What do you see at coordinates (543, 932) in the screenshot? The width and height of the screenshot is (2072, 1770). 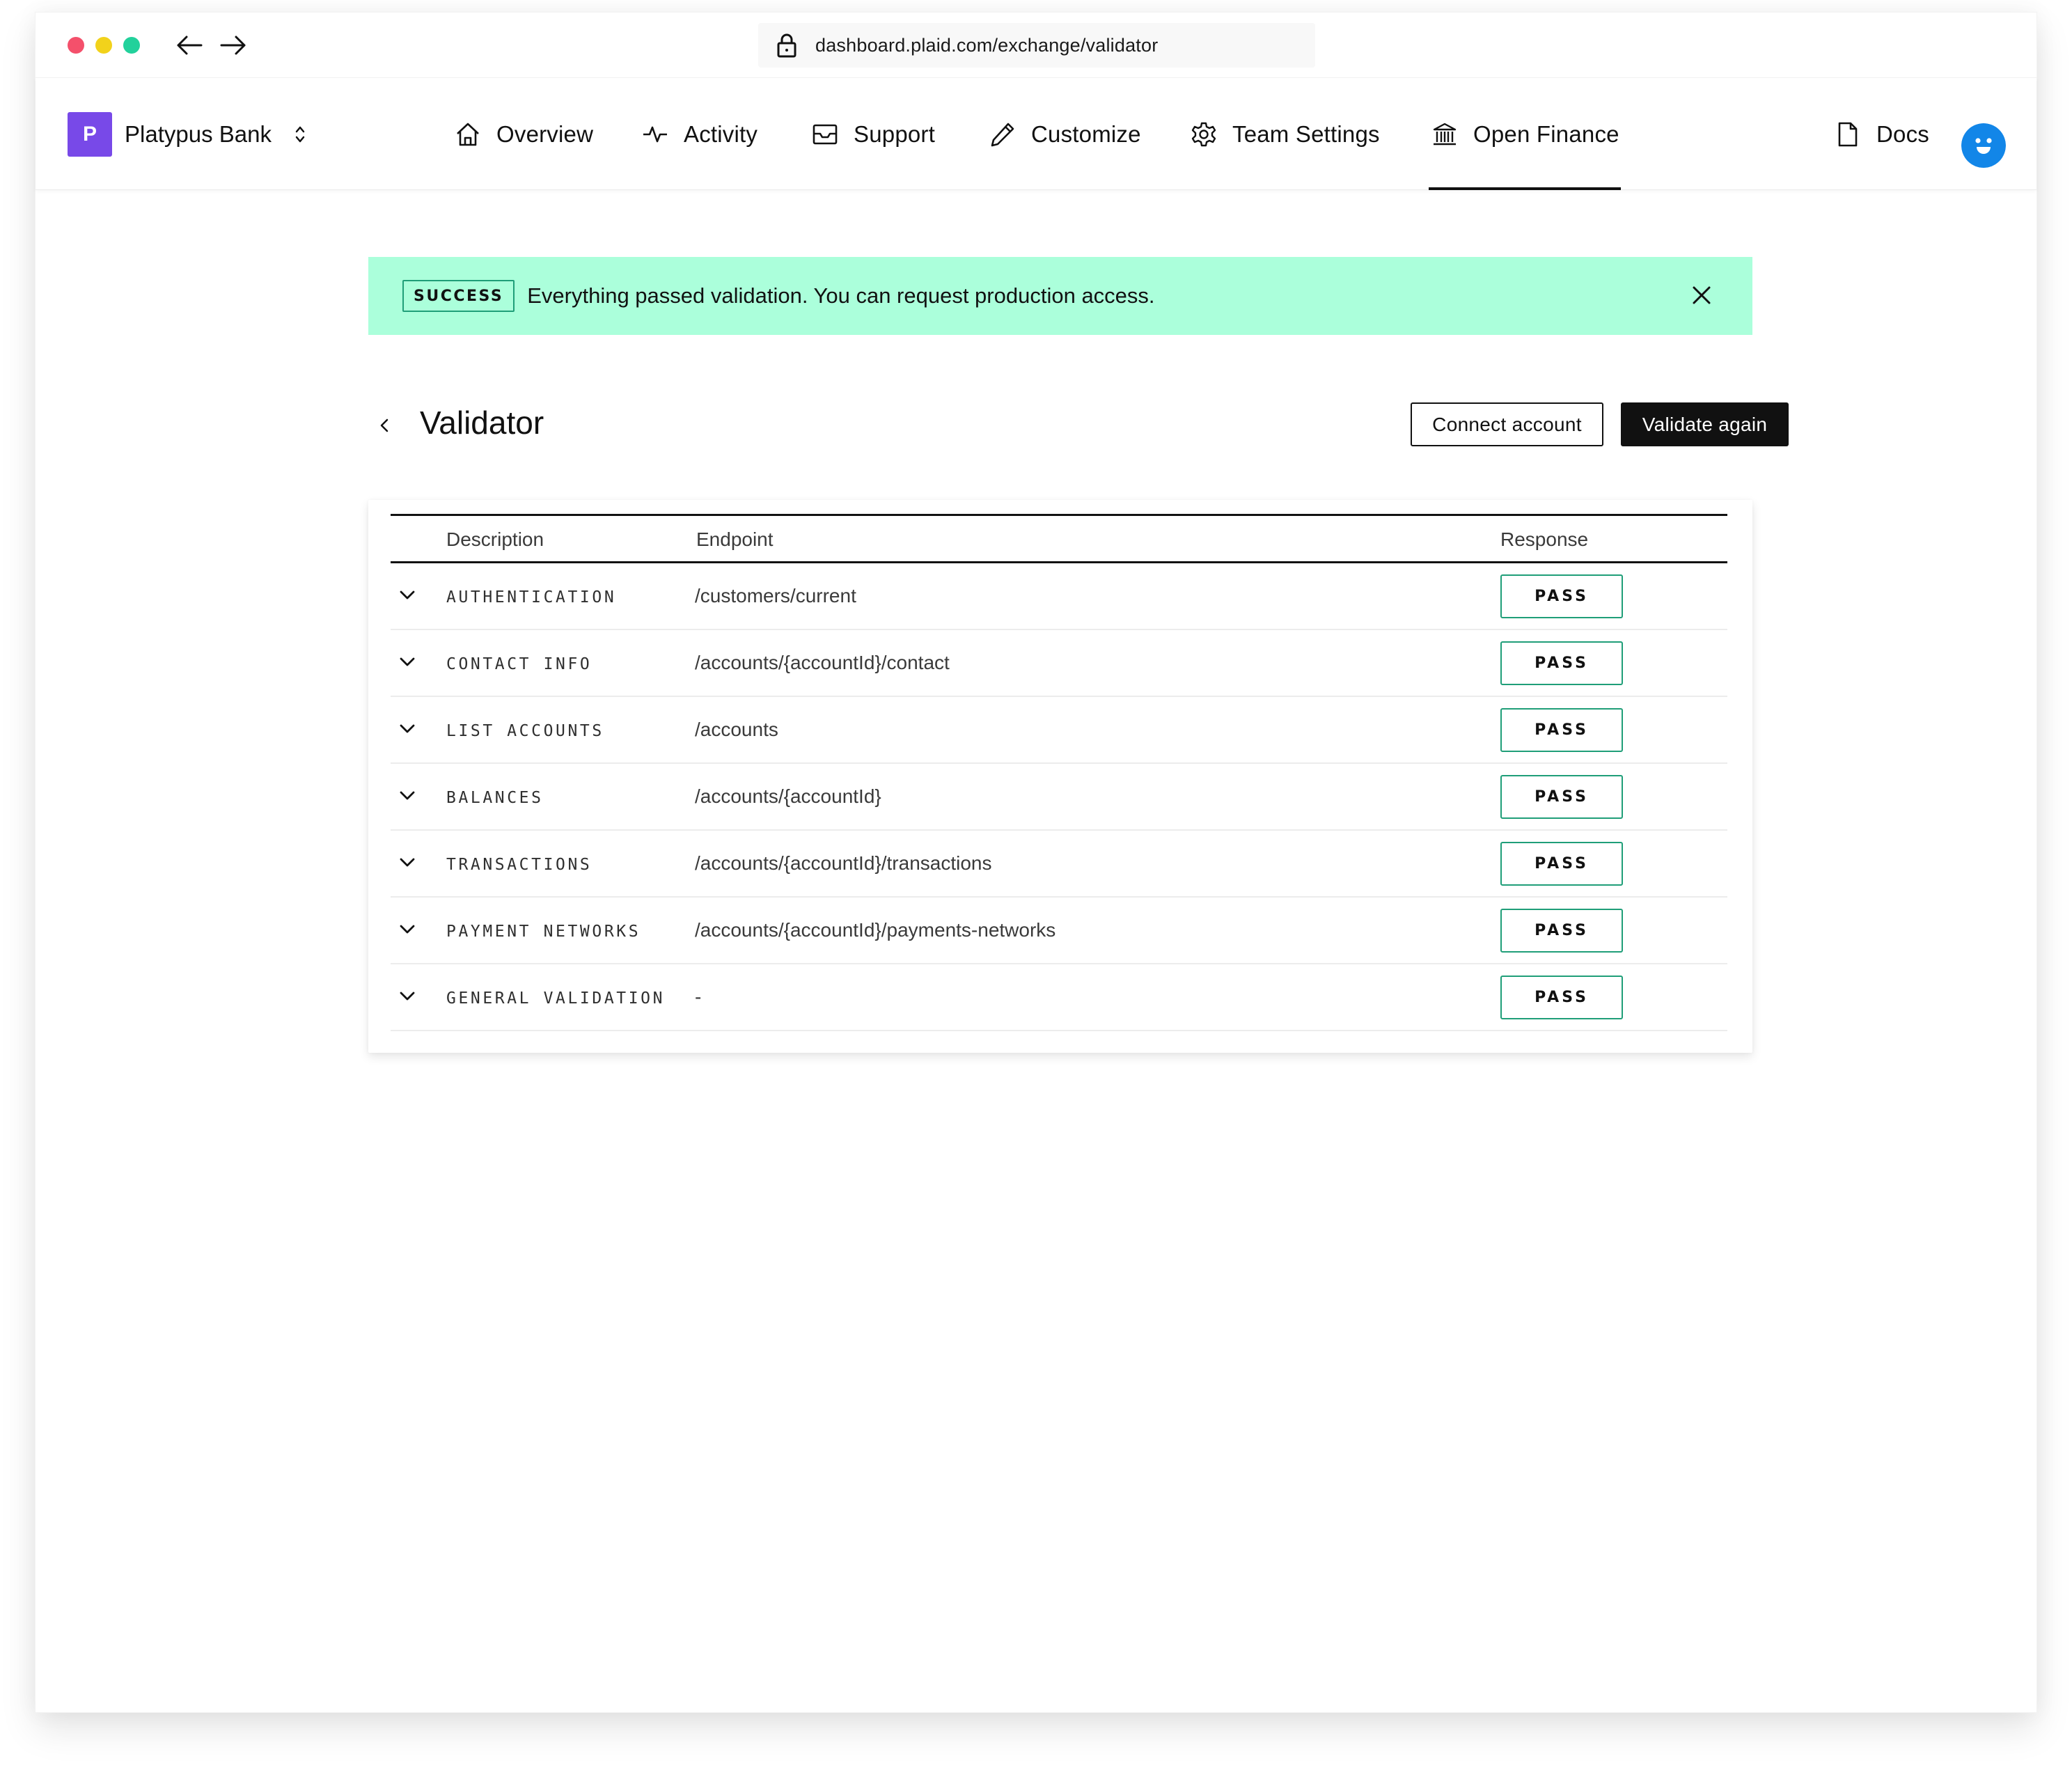 I see `row-description: PAYMENT NETWORKS` at bounding box center [543, 932].